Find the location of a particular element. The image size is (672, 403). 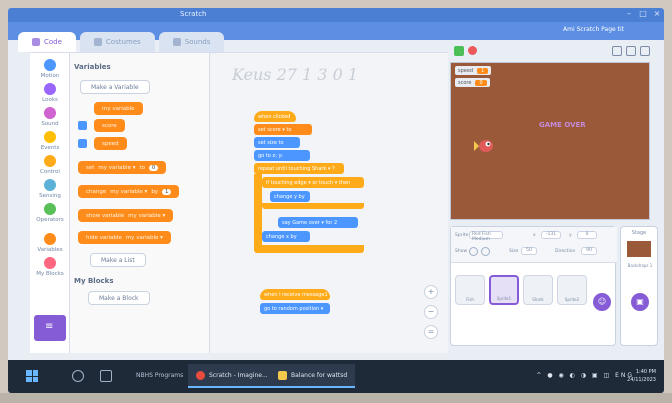

block-set-score: set score ▾ to is located at coordinates (283, 129).